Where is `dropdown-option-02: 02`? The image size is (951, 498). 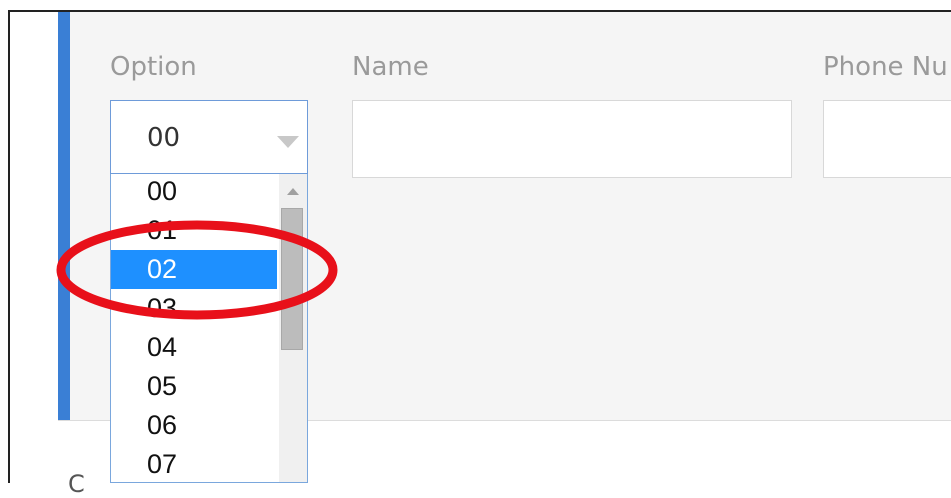 dropdown-option-02: 02 is located at coordinates (194, 269).